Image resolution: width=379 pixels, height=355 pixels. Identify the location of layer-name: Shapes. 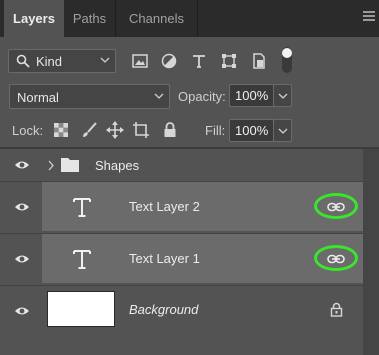
(117, 165).